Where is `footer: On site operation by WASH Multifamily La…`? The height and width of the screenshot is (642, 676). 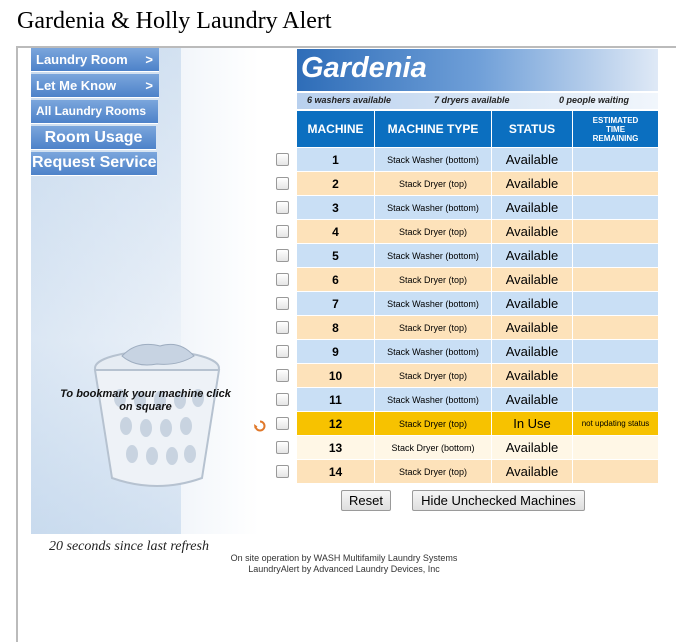
footer: On site operation by WASH Multifamily La… is located at coordinates (344, 564).